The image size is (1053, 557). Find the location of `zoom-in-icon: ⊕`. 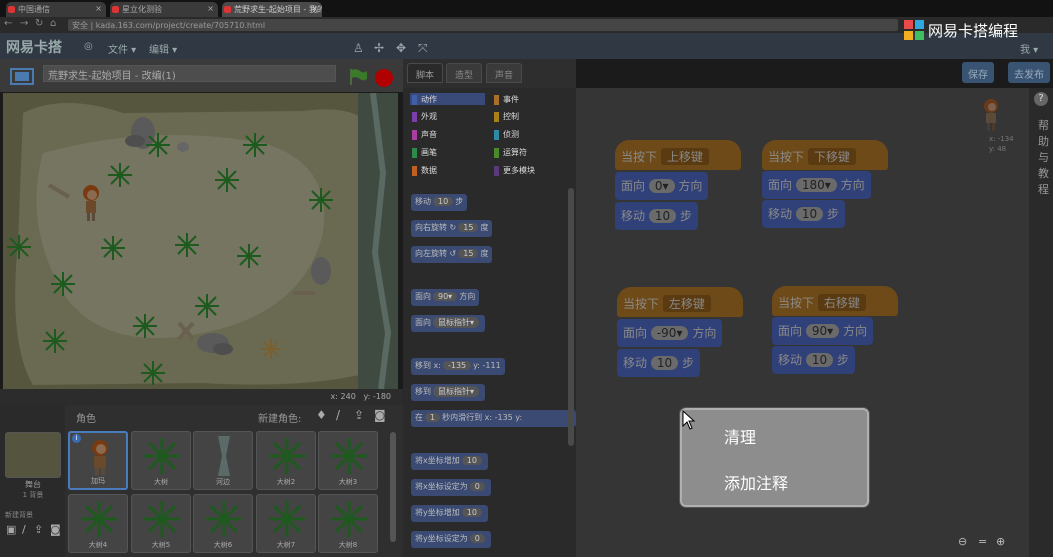

zoom-in-icon: ⊕ is located at coordinates (1000, 541).